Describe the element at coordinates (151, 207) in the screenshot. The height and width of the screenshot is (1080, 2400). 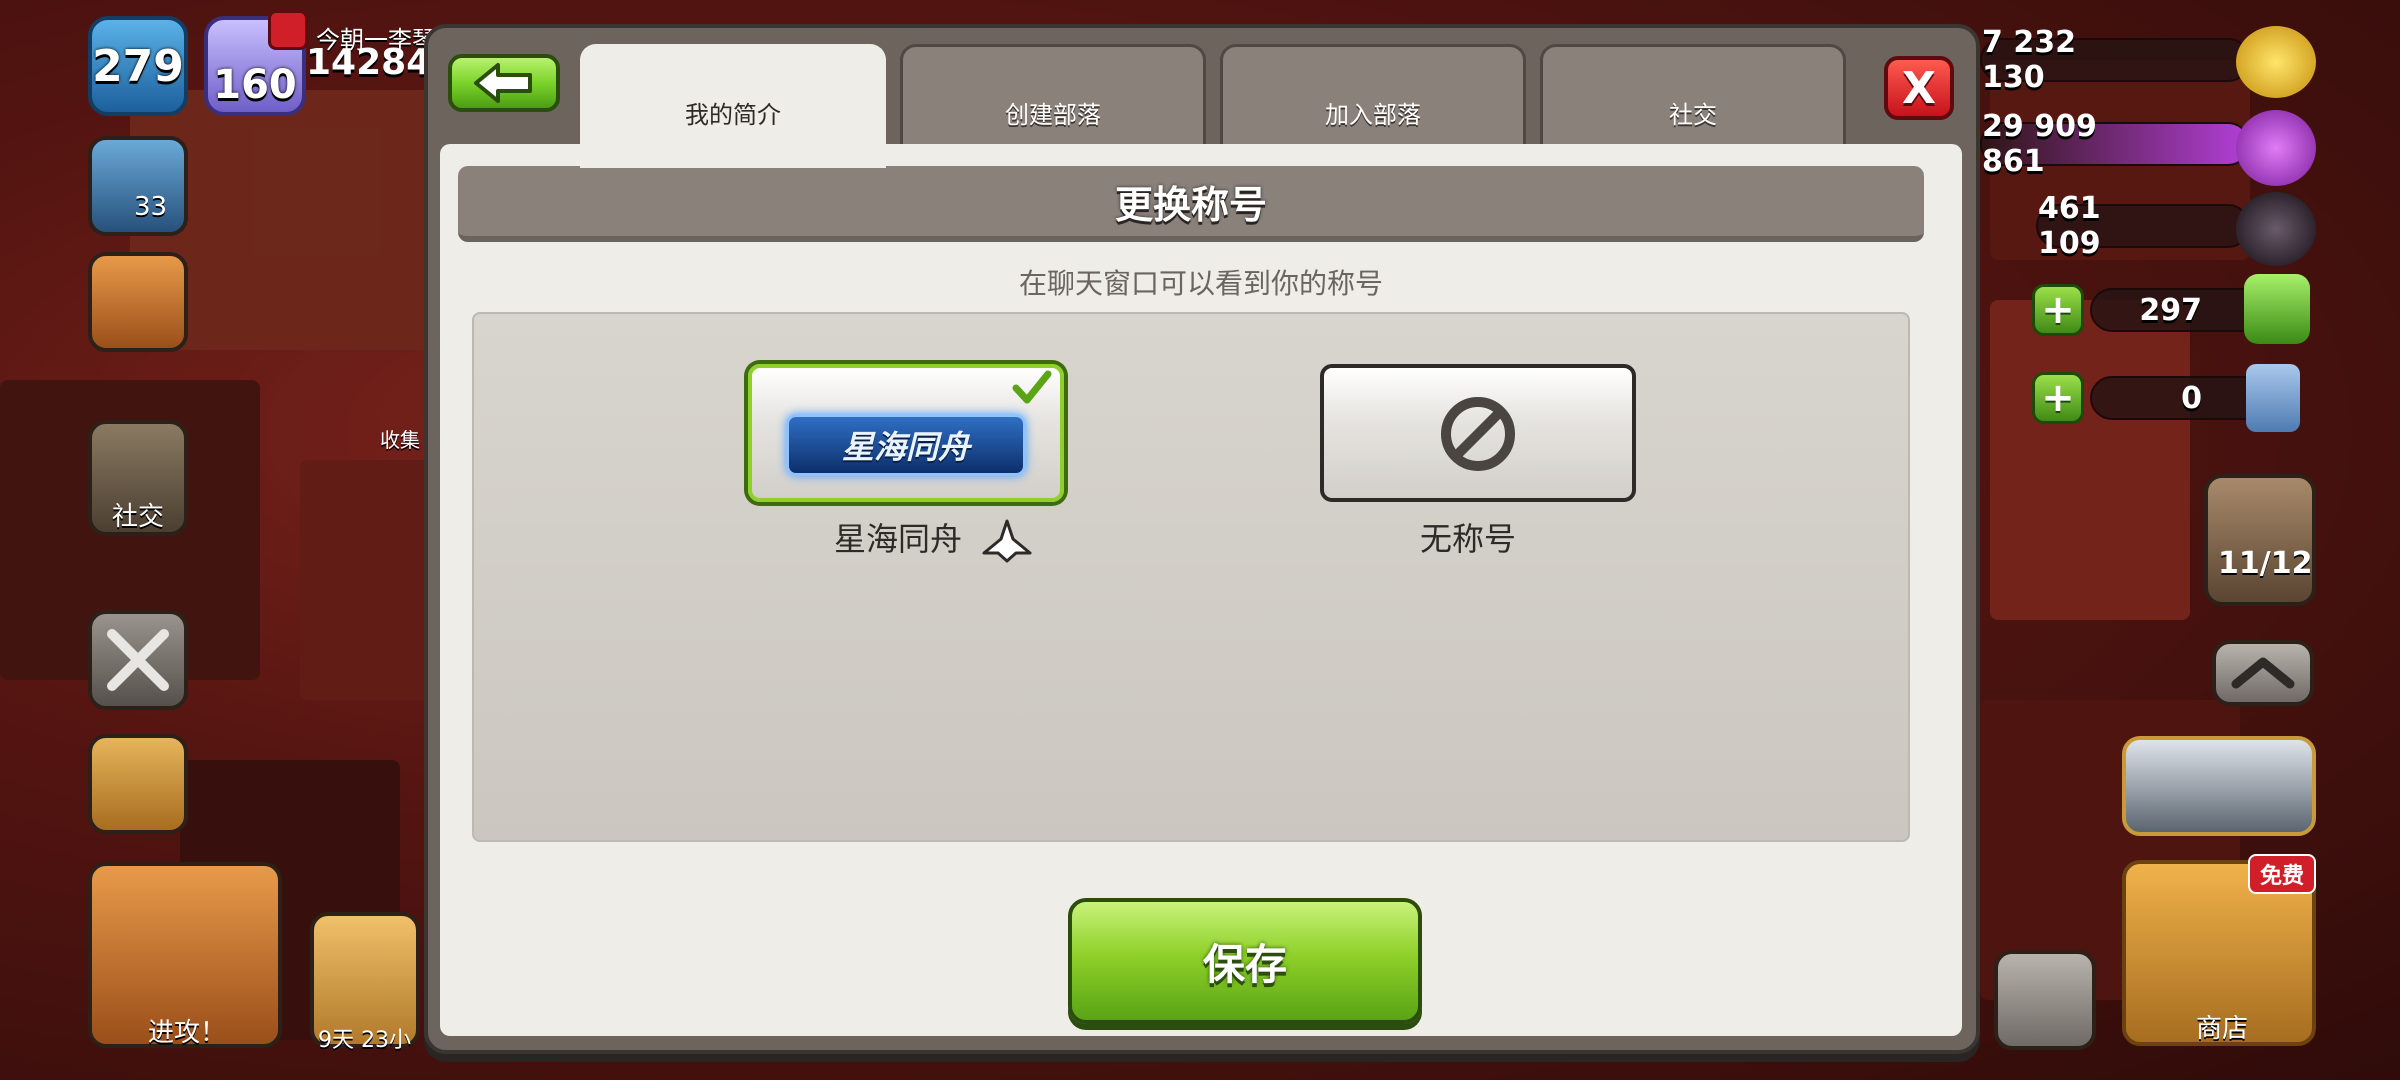
I see `builder-level: 33` at that location.